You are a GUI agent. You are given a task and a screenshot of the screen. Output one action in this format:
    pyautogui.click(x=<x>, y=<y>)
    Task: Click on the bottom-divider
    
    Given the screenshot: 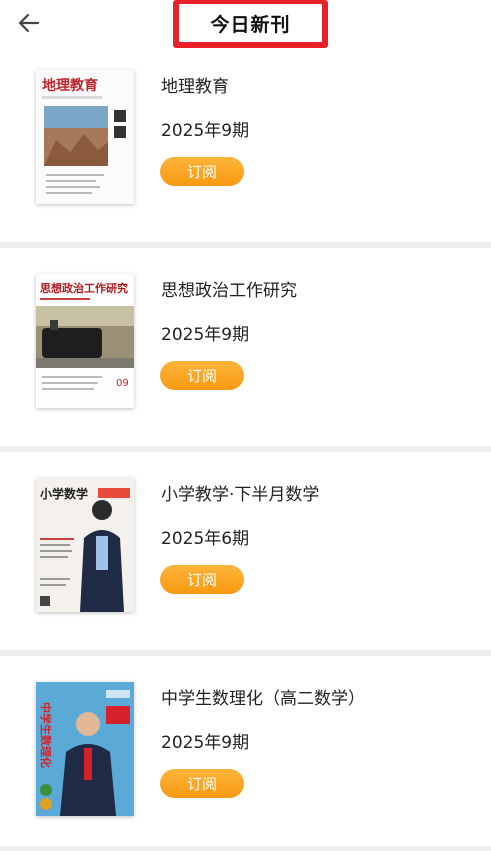 What is the action you would take?
    pyautogui.click(x=245, y=848)
    